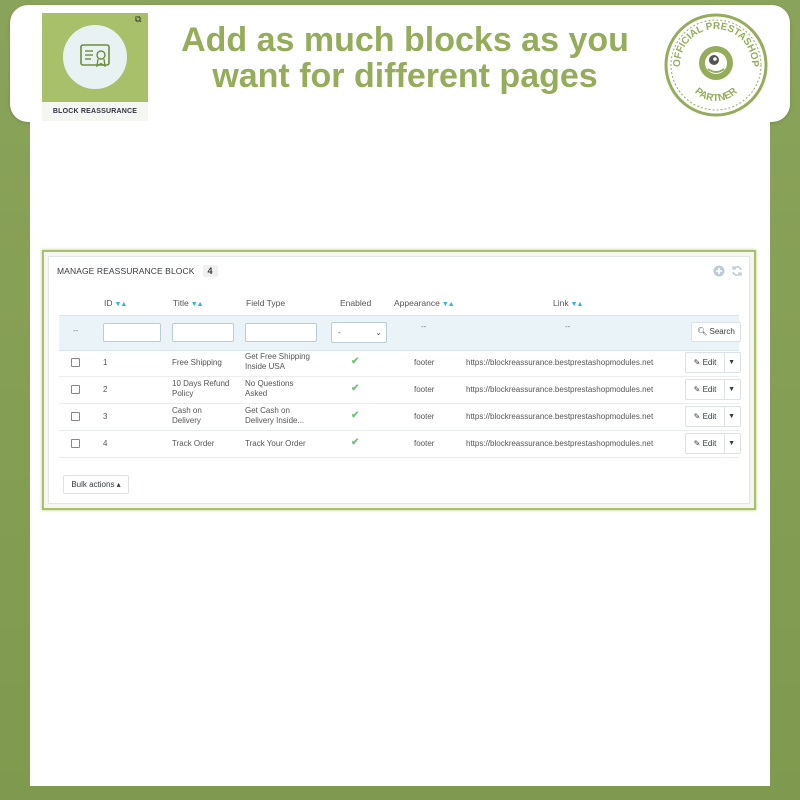 The height and width of the screenshot is (800, 800). I want to click on col-header-appearance: Appearance ▼▲, so click(424, 303).